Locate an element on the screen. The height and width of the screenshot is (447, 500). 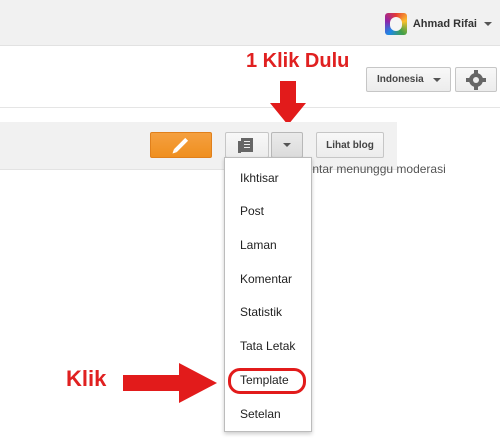
menu-item-posts: Post is located at coordinates (268, 211).